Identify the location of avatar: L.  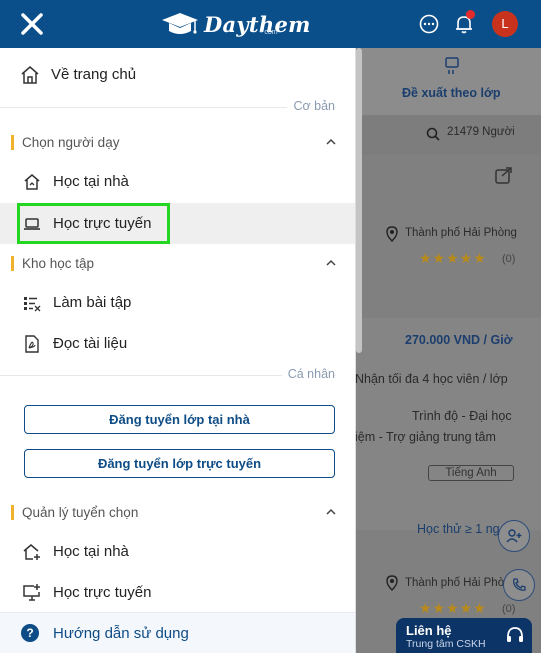
(505, 24).